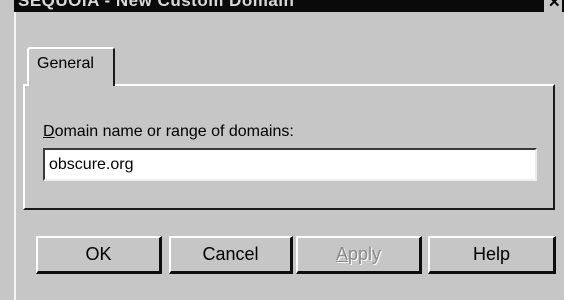 The width and height of the screenshot is (564, 300). I want to click on domain-label-text: omain name or range of domains:, so click(174, 131).